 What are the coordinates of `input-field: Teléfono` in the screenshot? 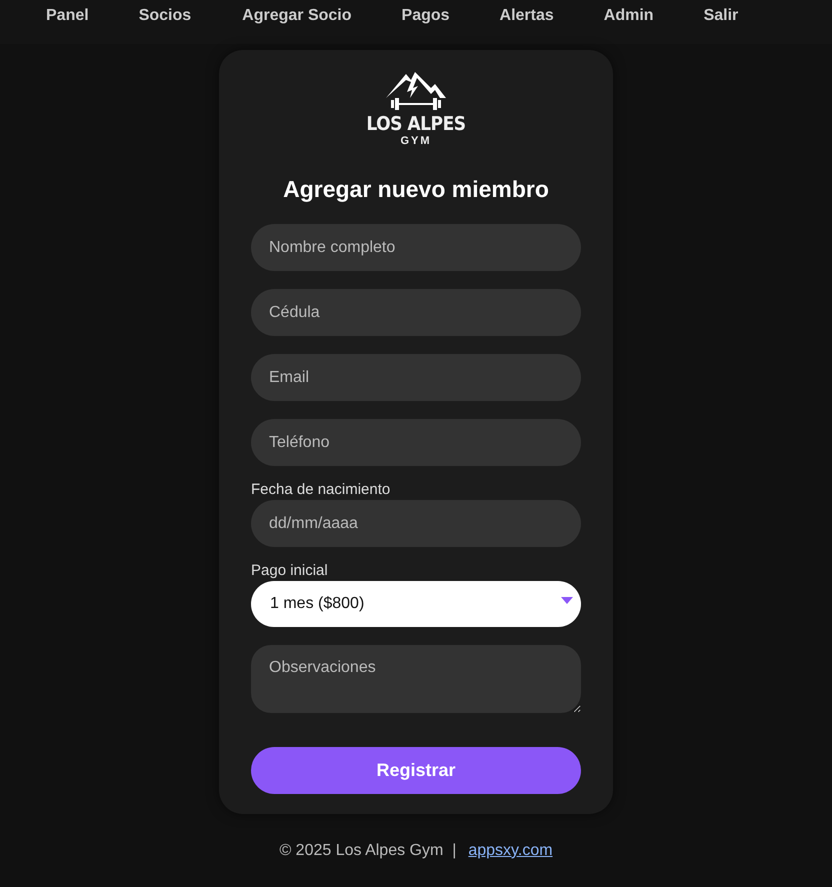 It's located at (416, 442).